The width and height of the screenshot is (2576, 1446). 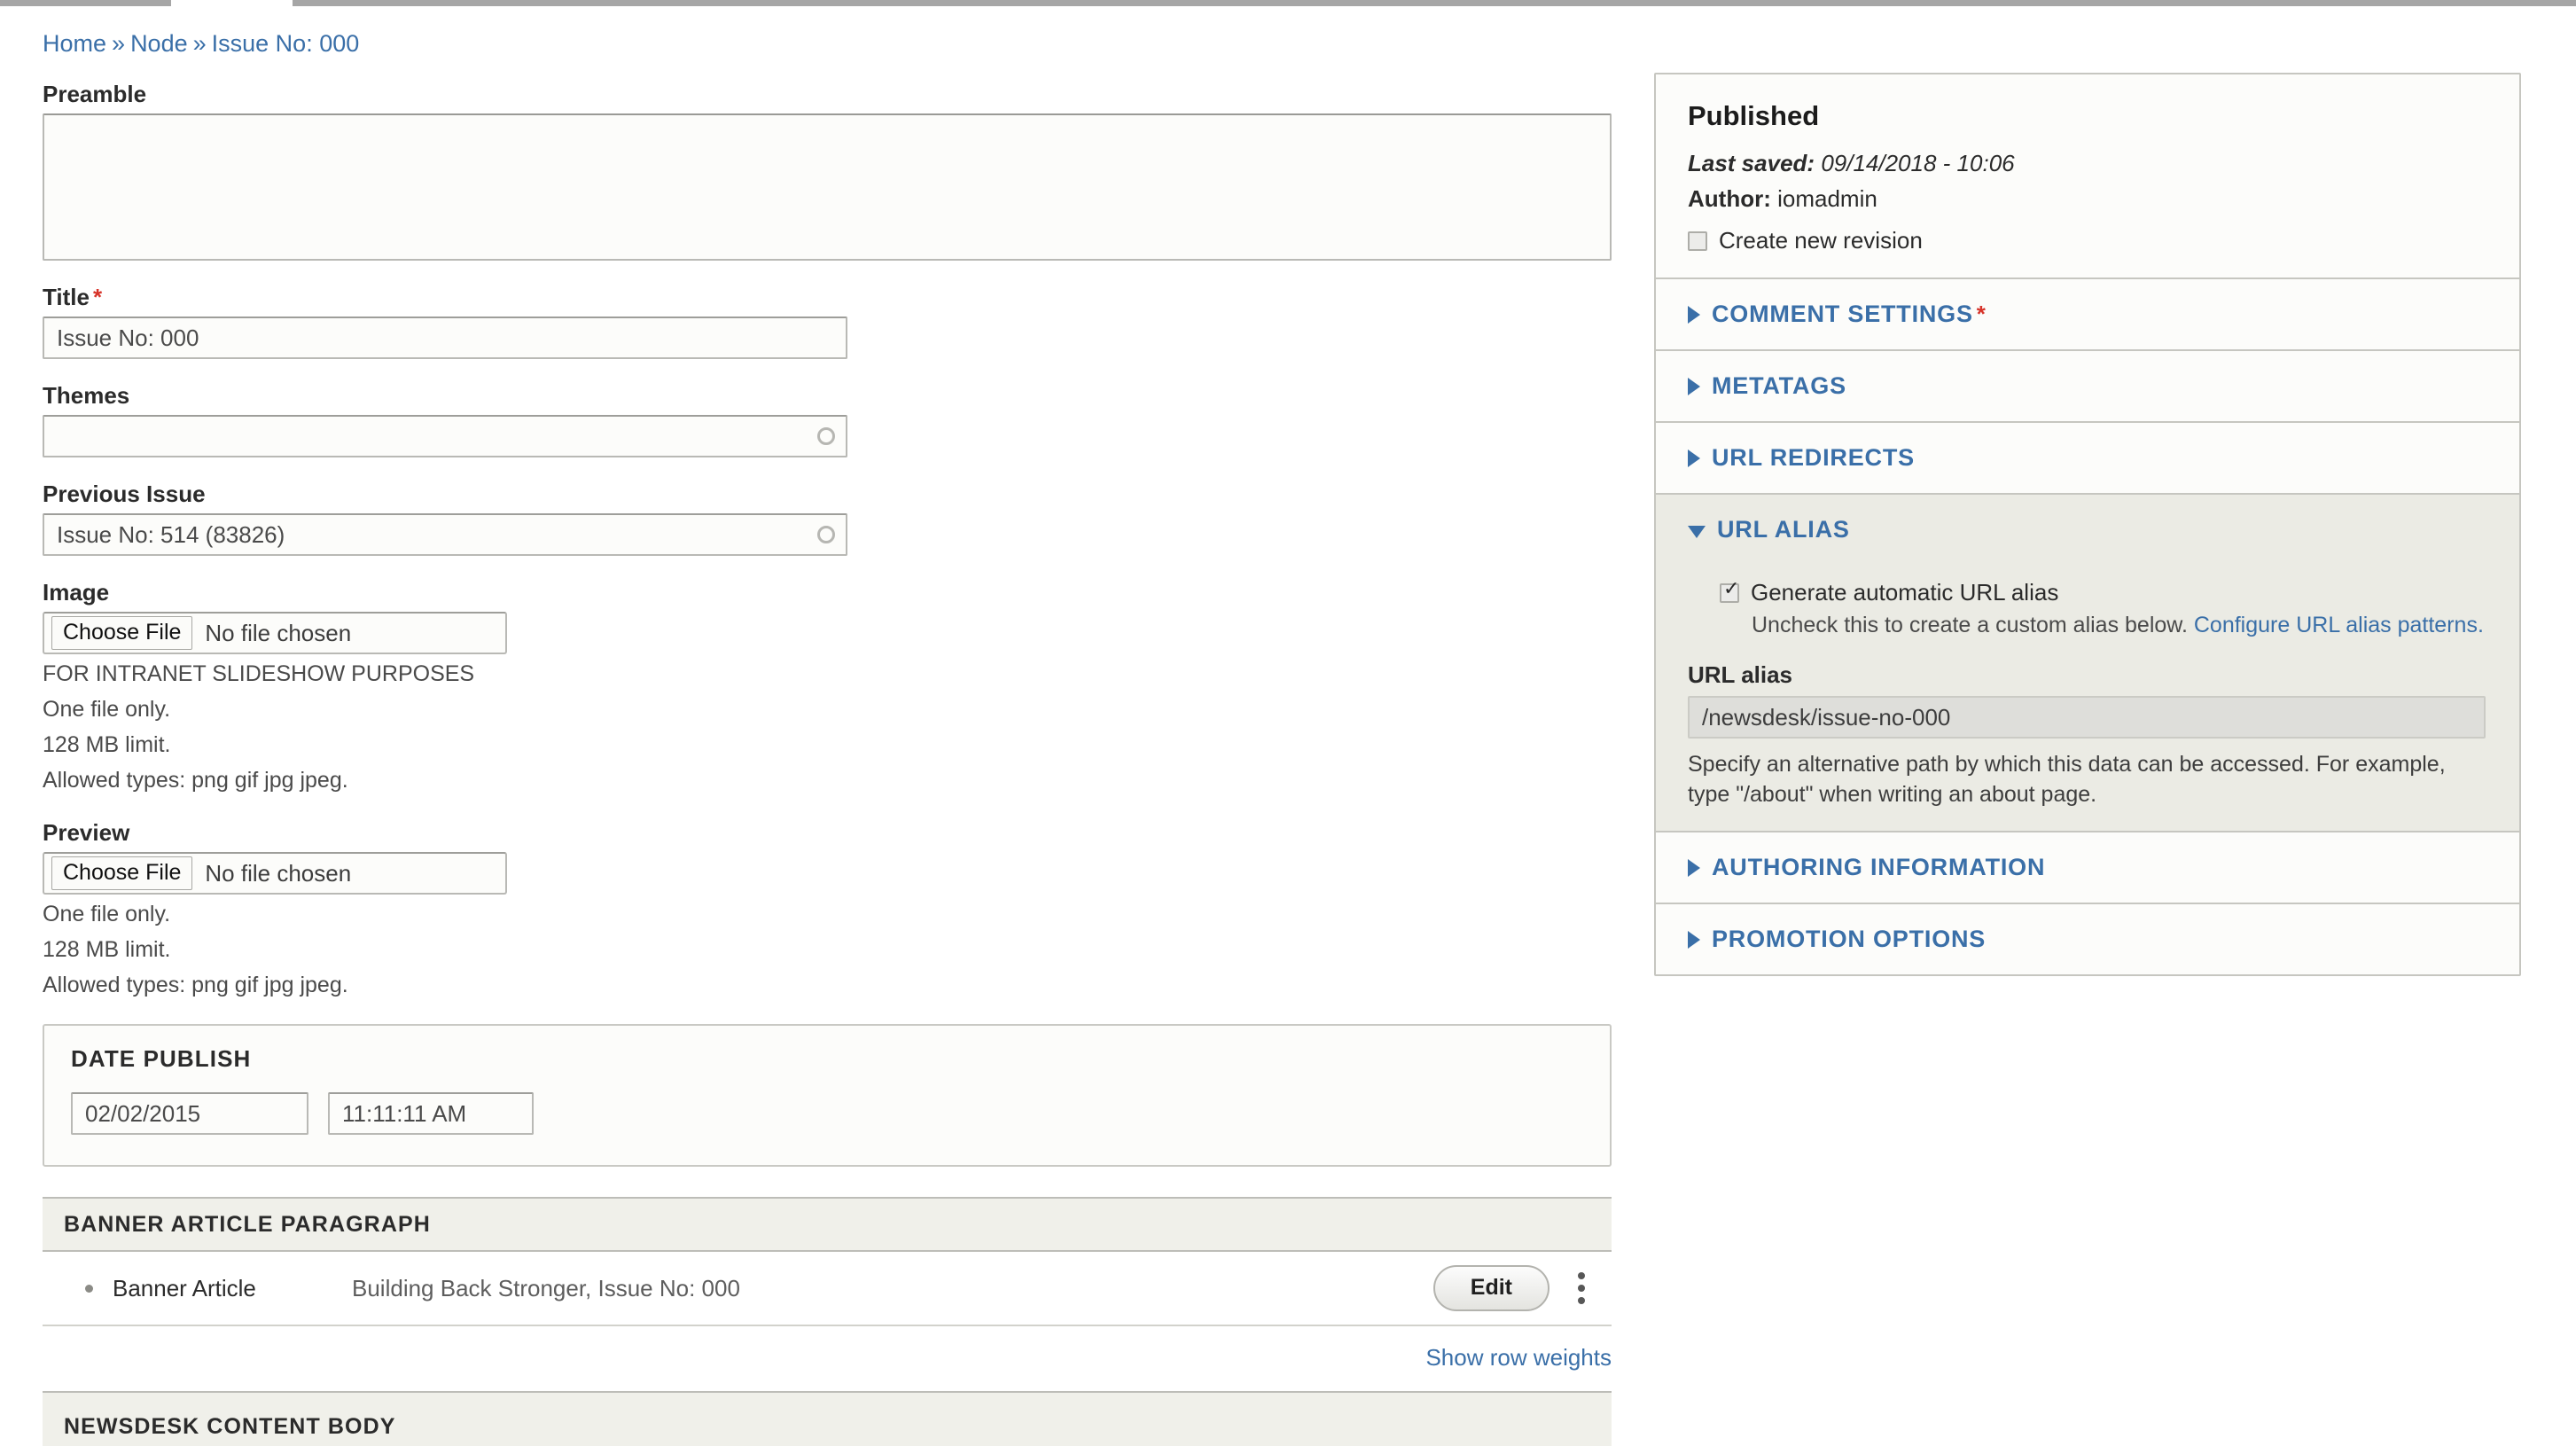 I want to click on preamble-label: Preamble, so click(x=95, y=94).